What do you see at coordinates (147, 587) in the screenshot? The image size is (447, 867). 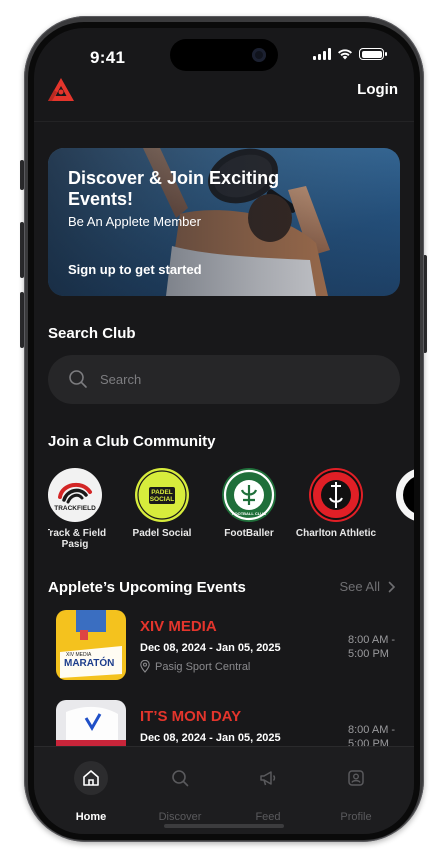 I see `events-section-title: Applete’s Upcoming Events` at bounding box center [147, 587].